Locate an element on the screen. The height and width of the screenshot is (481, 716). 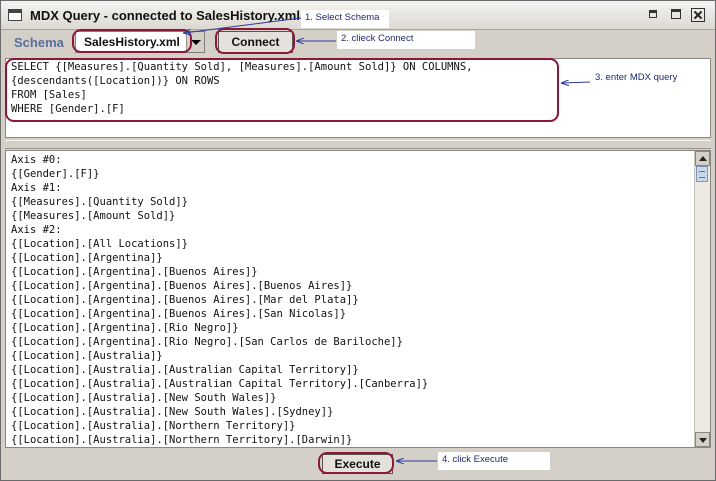
arrow-to-query is located at coordinates (576, 82).